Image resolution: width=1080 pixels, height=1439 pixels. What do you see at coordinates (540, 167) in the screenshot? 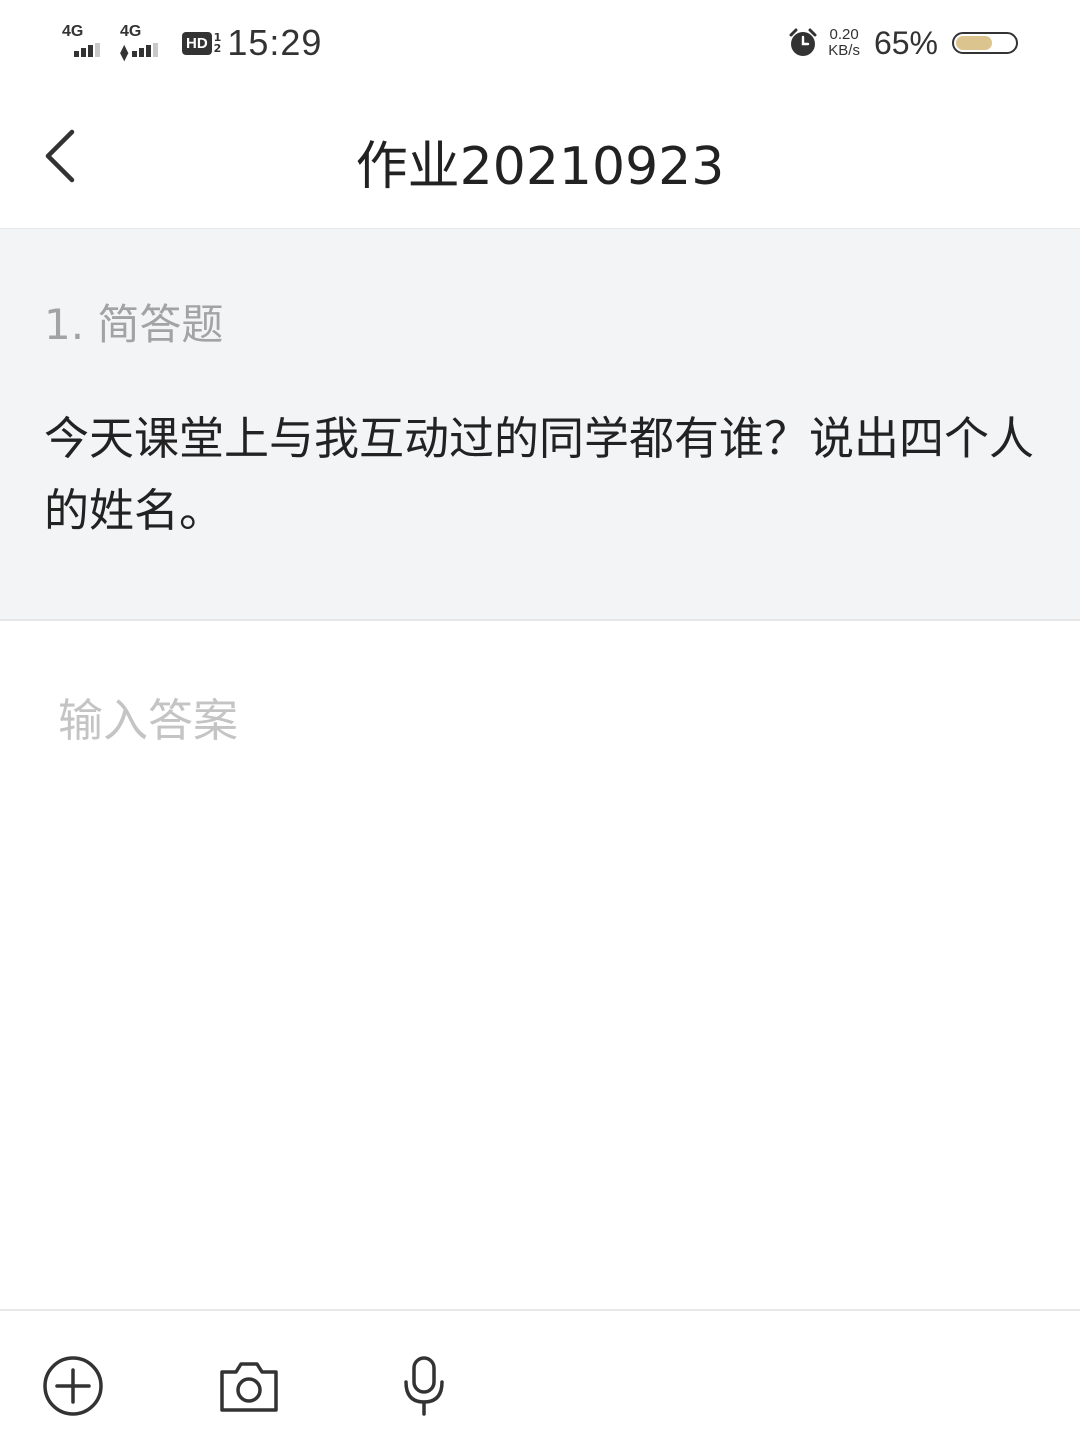
I see `page-title: 作业20210923` at bounding box center [540, 167].